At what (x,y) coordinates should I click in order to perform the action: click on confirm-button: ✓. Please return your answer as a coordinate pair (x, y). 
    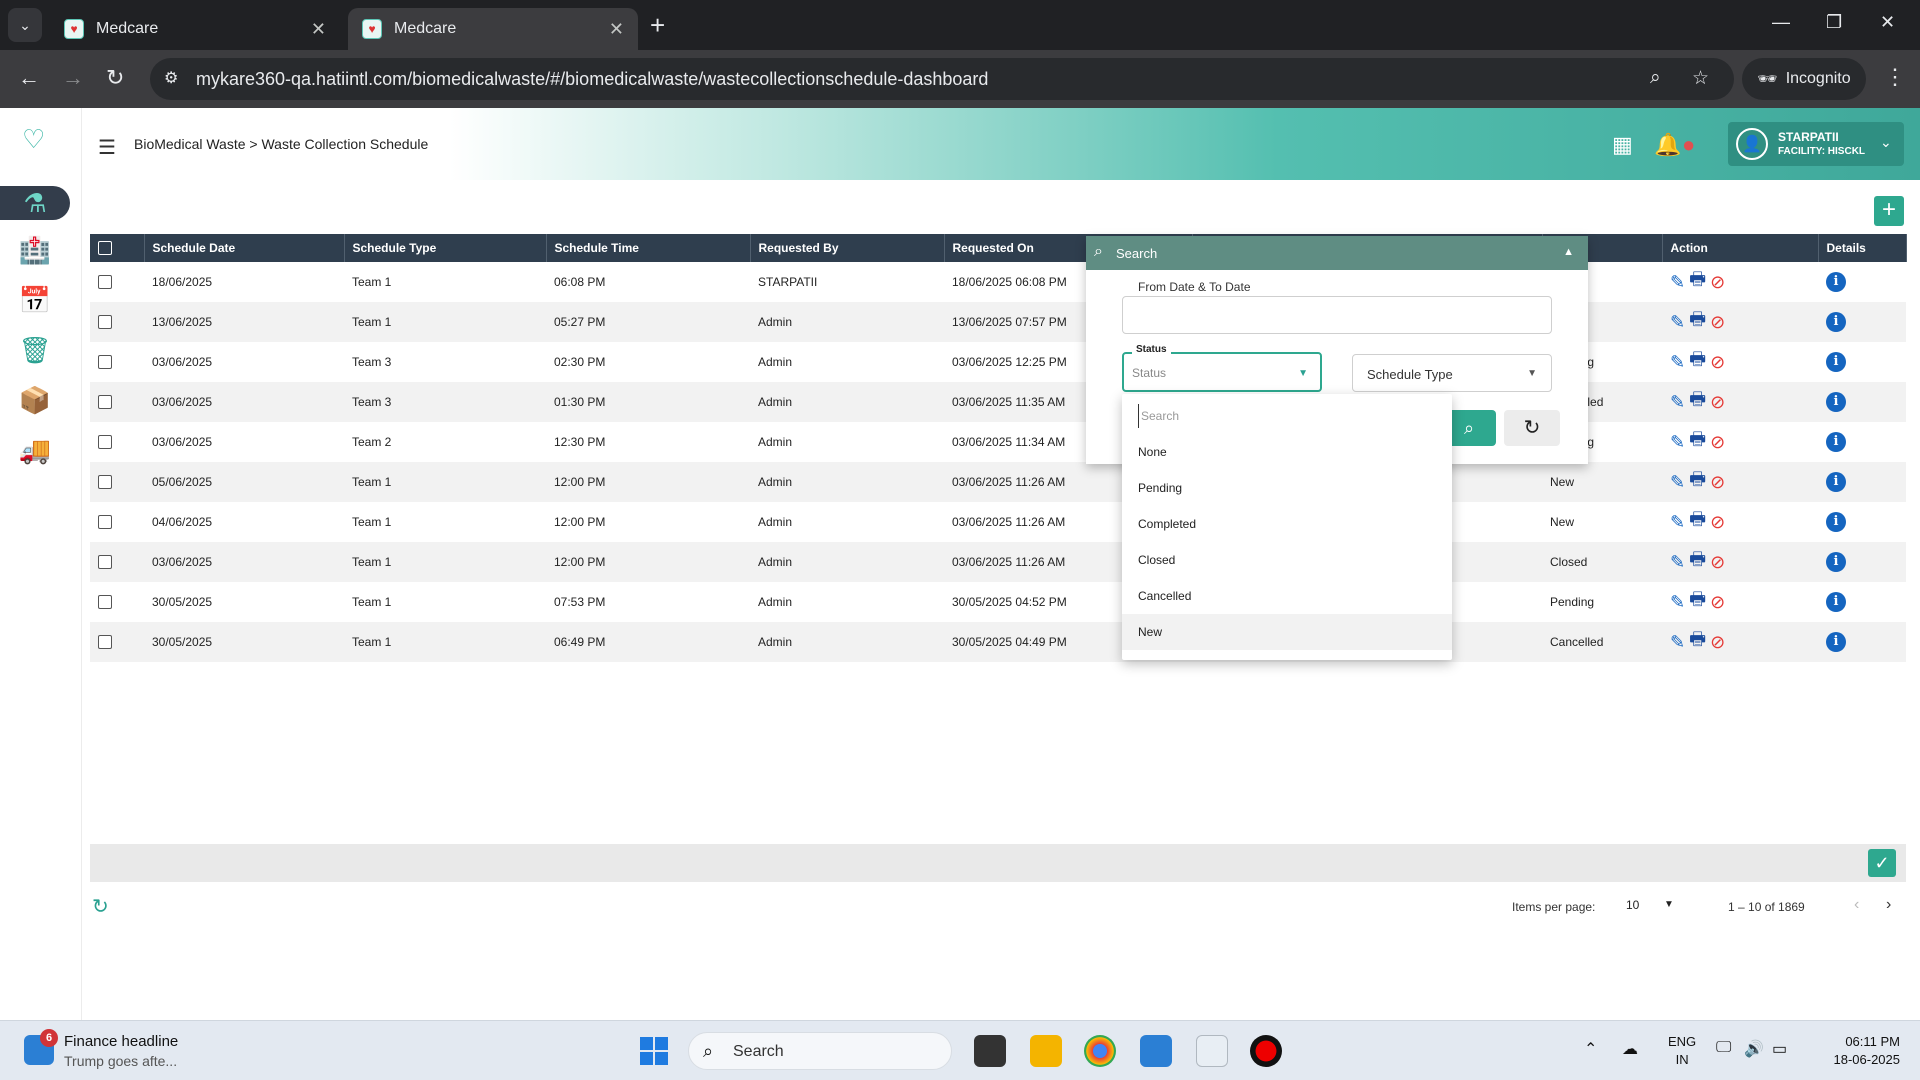
    Looking at the image, I should click on (1882, 863).